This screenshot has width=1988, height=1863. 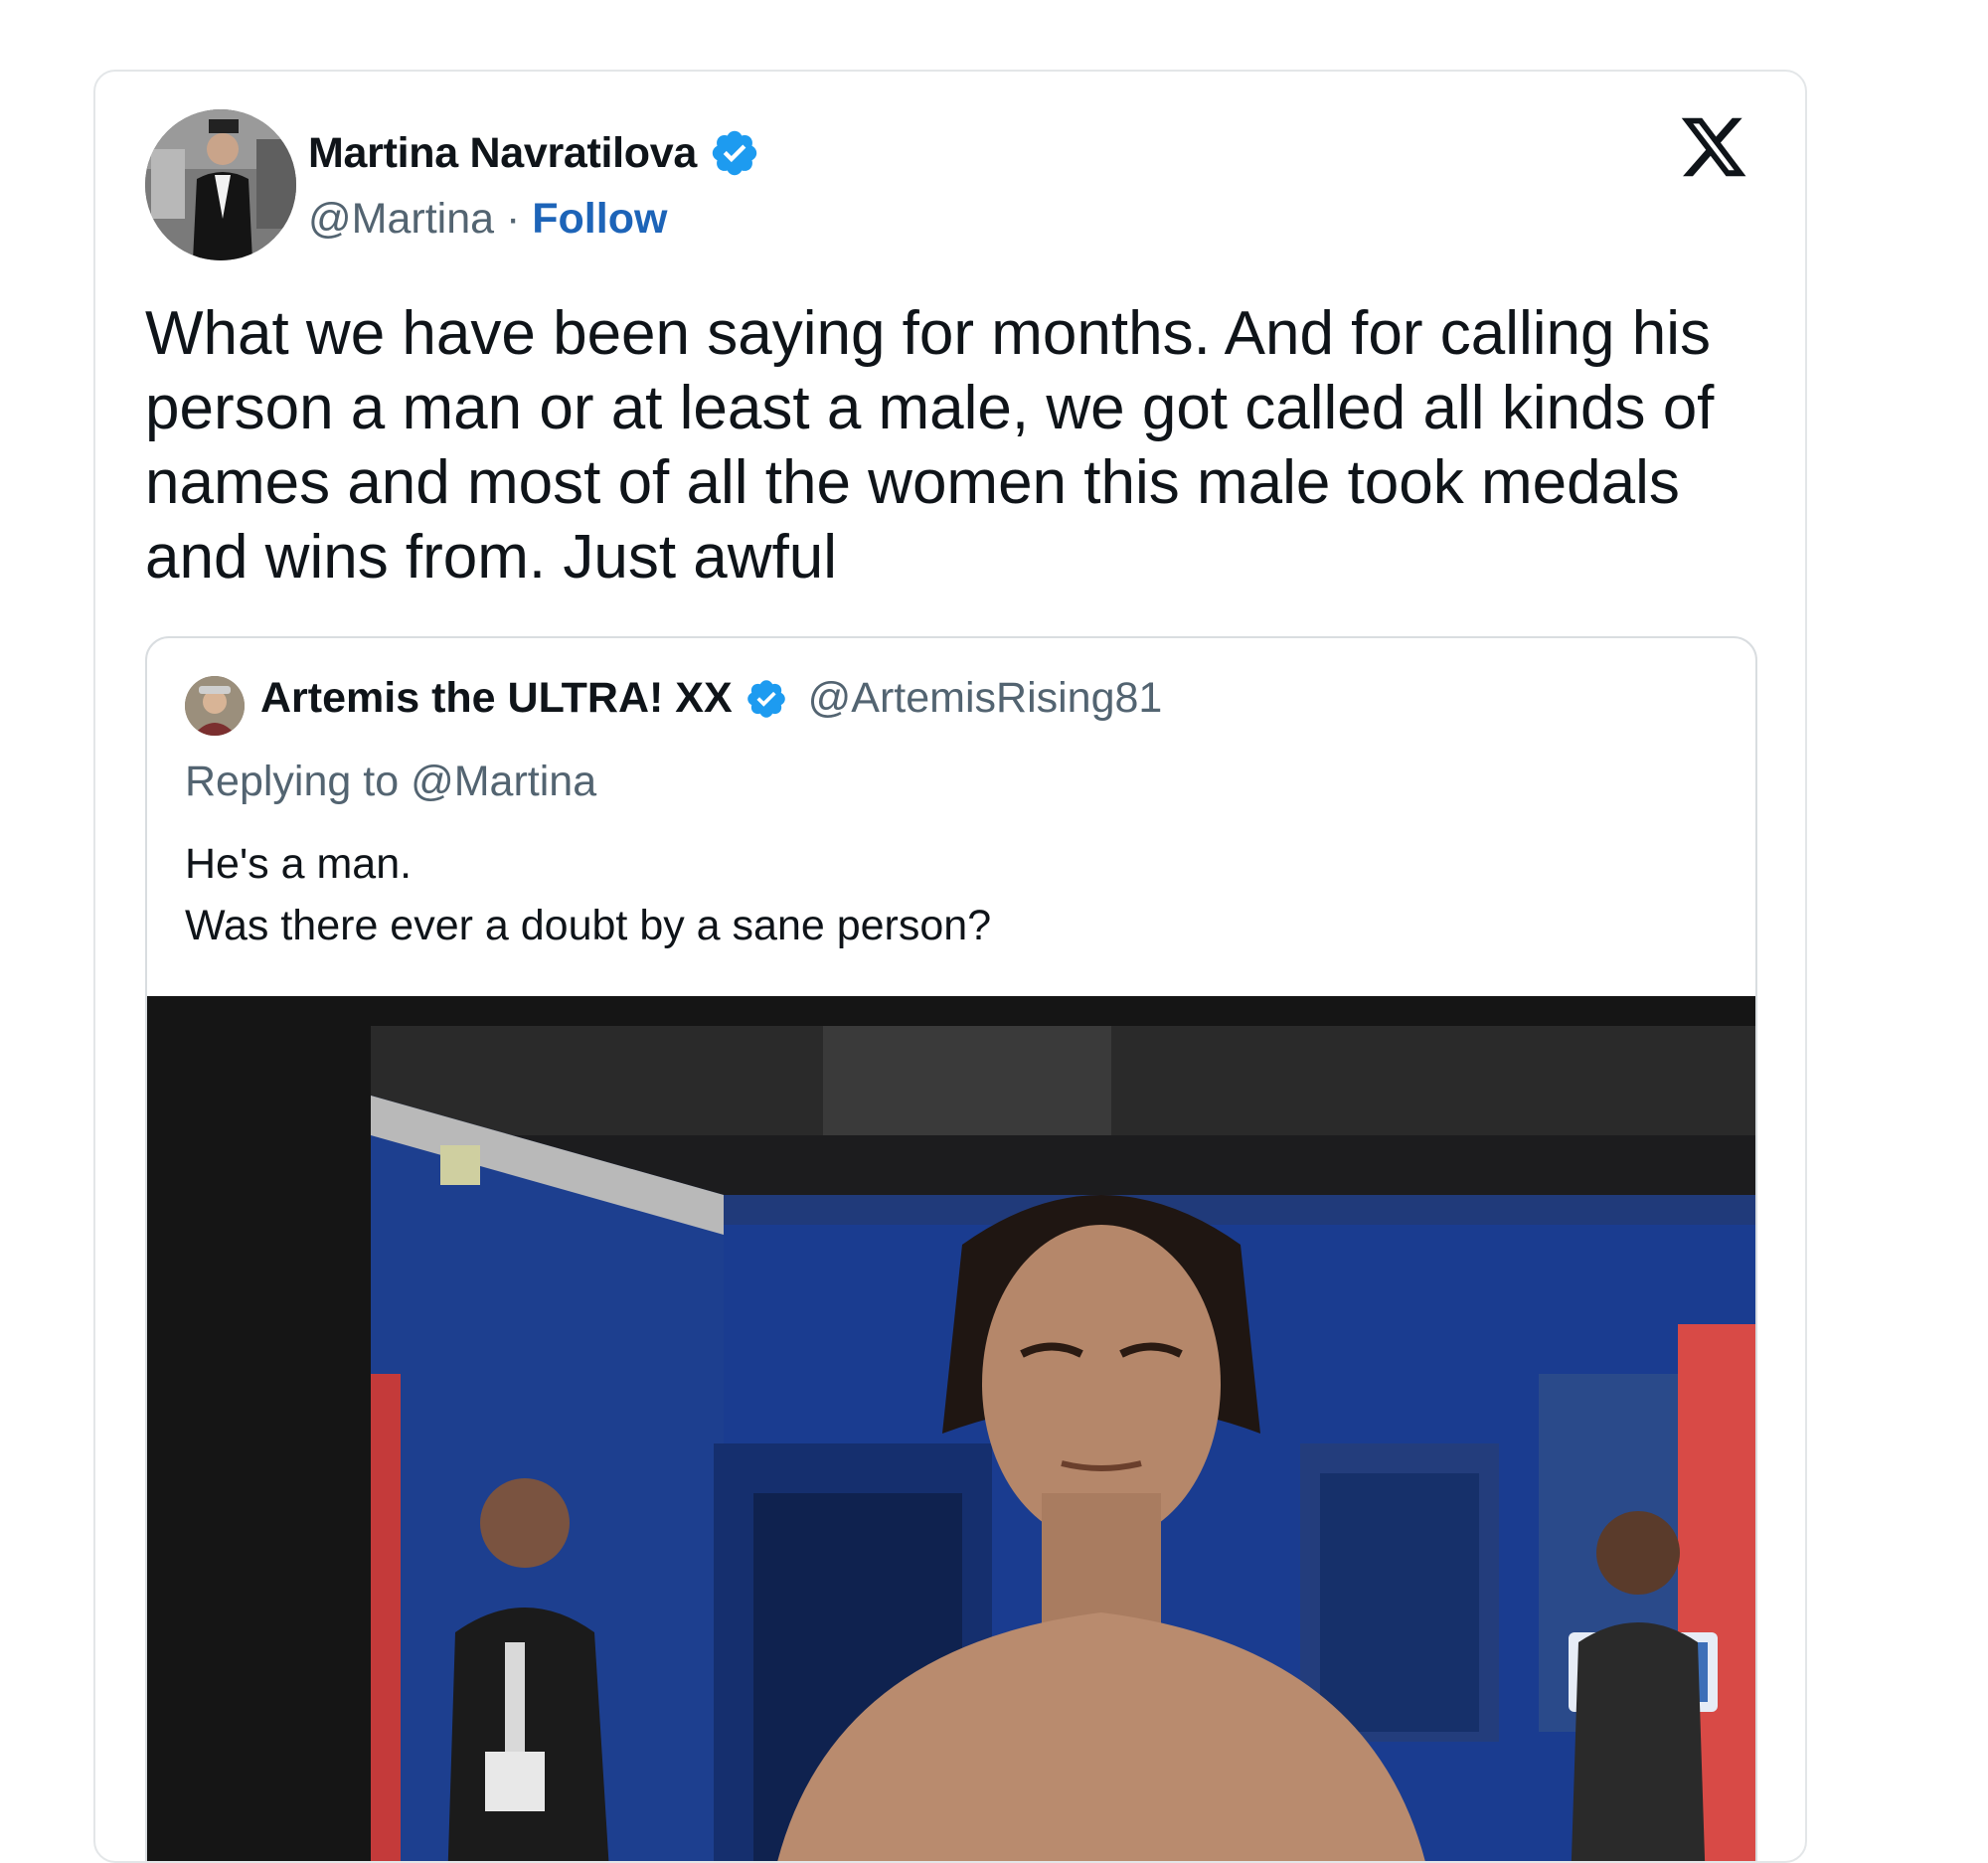 What do you see at coordinates (1713, 147) in the screenshot?
I see `x-logo-icon` at bounding box center [1713, 147].